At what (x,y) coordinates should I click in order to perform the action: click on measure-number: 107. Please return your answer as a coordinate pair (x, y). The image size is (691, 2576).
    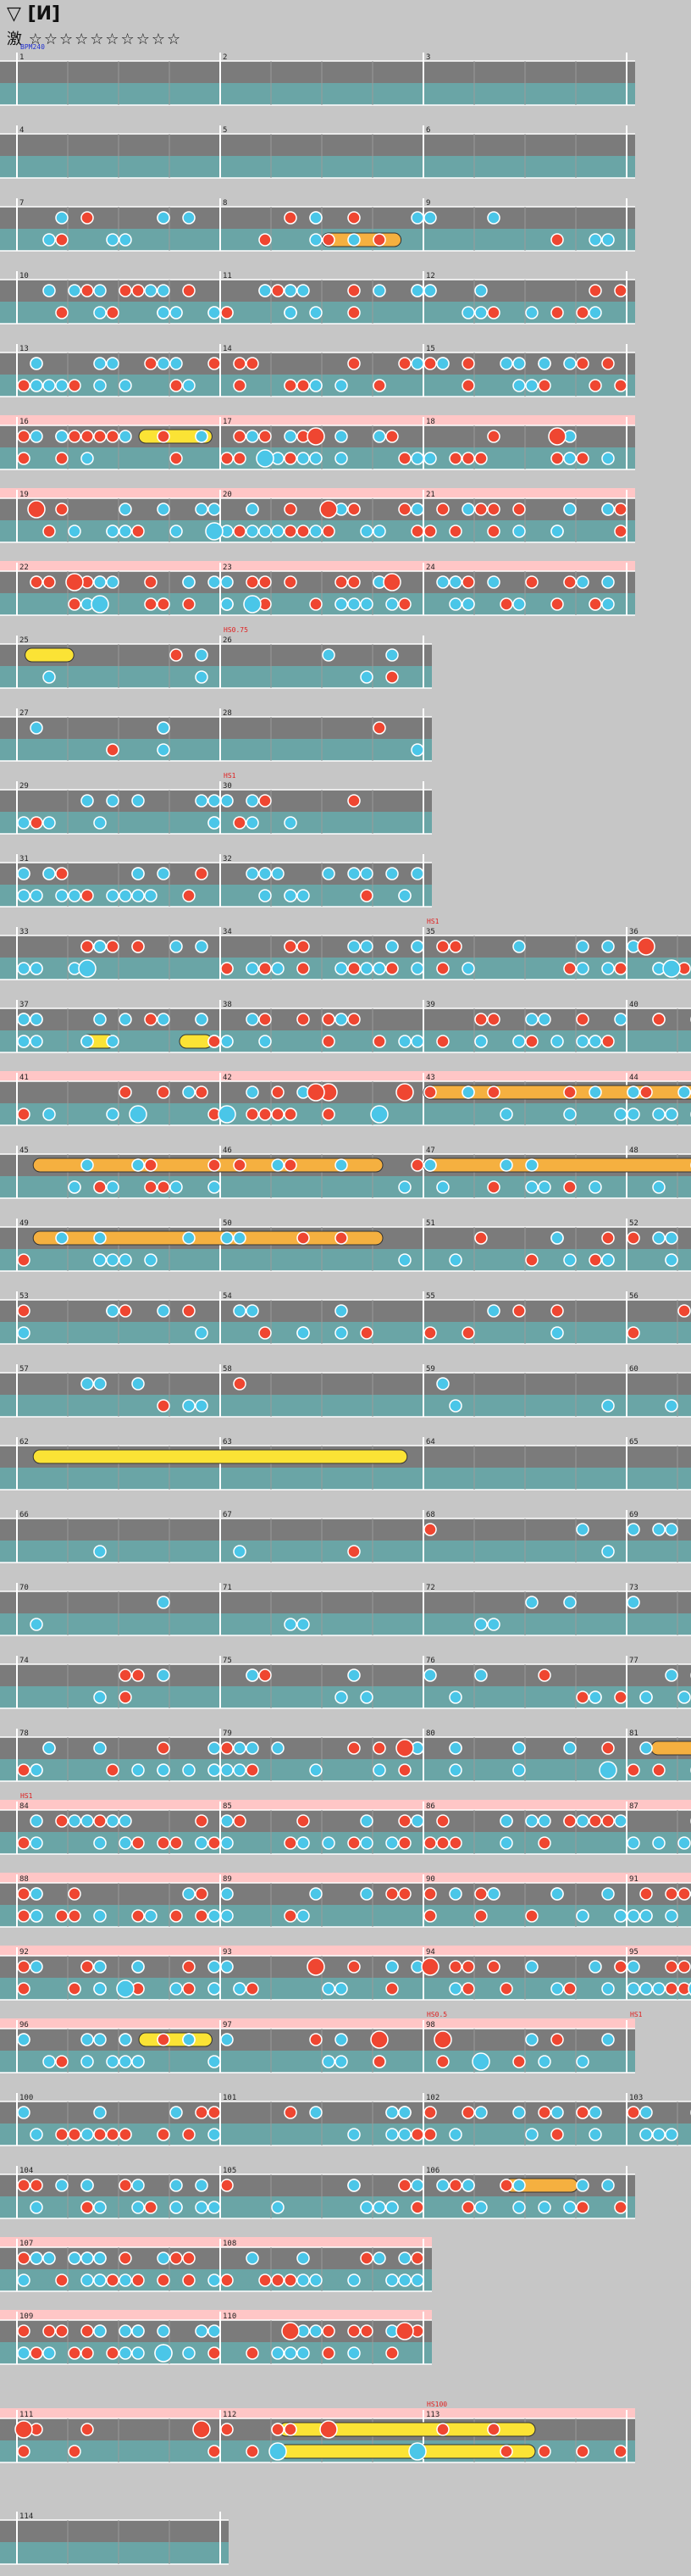
    Looking at the image, I should click on (26, 2244).